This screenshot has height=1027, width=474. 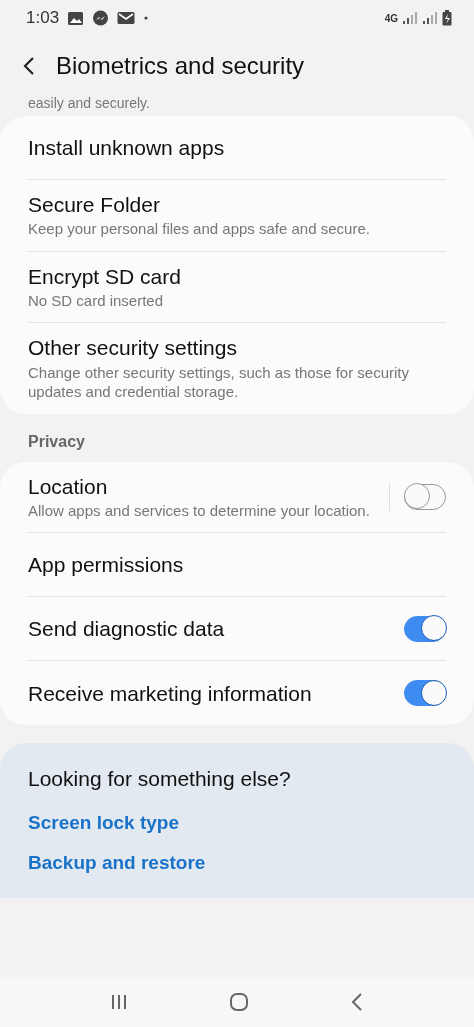 What do you see at coordinates (119, 1002) in the screenshot?
I see `recent-apps-icon` at bounding box center [119, 1002].